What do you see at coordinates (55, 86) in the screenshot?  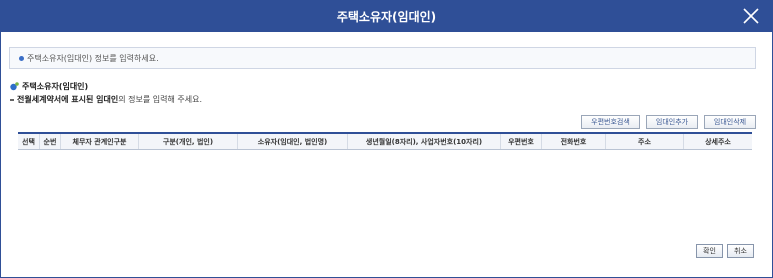 I see `section-title: 주택소유자(임대인)` at bounding box center [55, 86].